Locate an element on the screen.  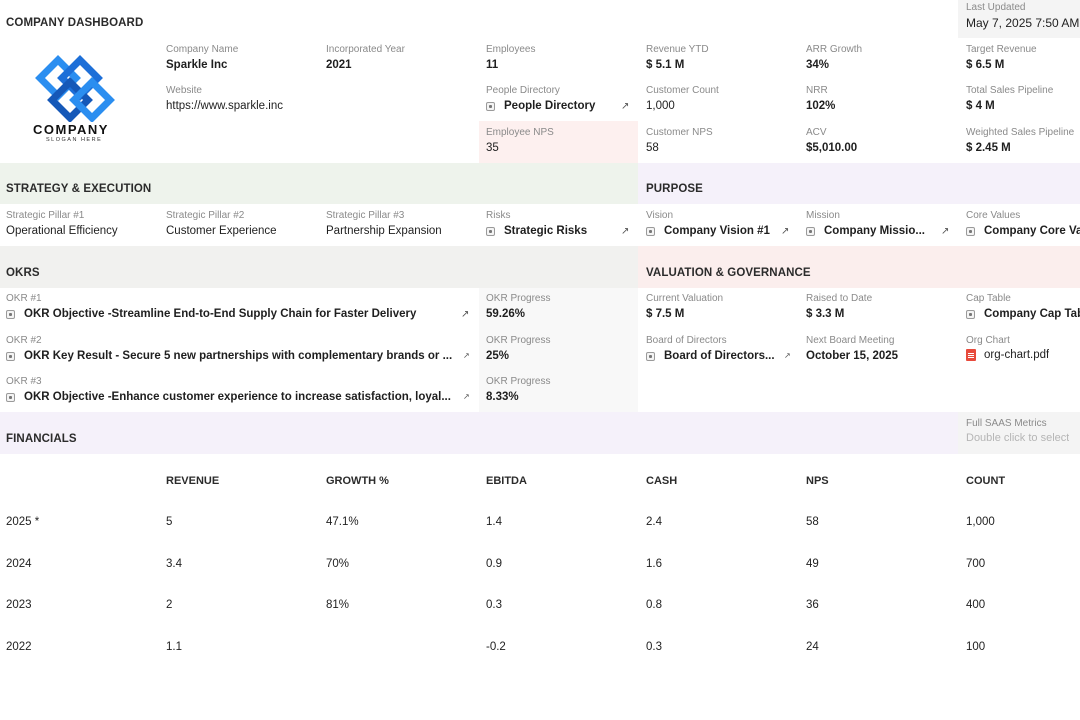
org-chart-file: org-chart.pdf is located at coordinates (1016, 355).